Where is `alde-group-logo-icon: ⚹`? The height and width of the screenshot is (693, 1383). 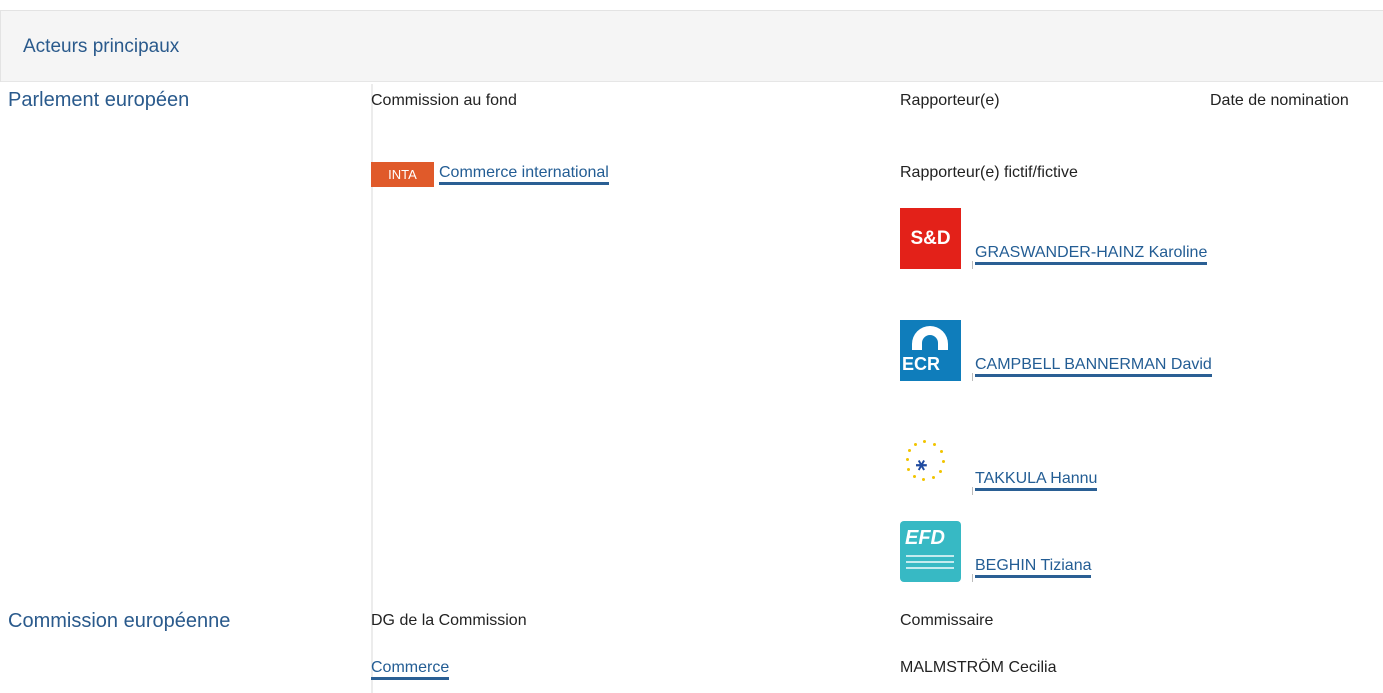
alde-group-logo-icon: ⚹ is located at coordinates (936, 464).